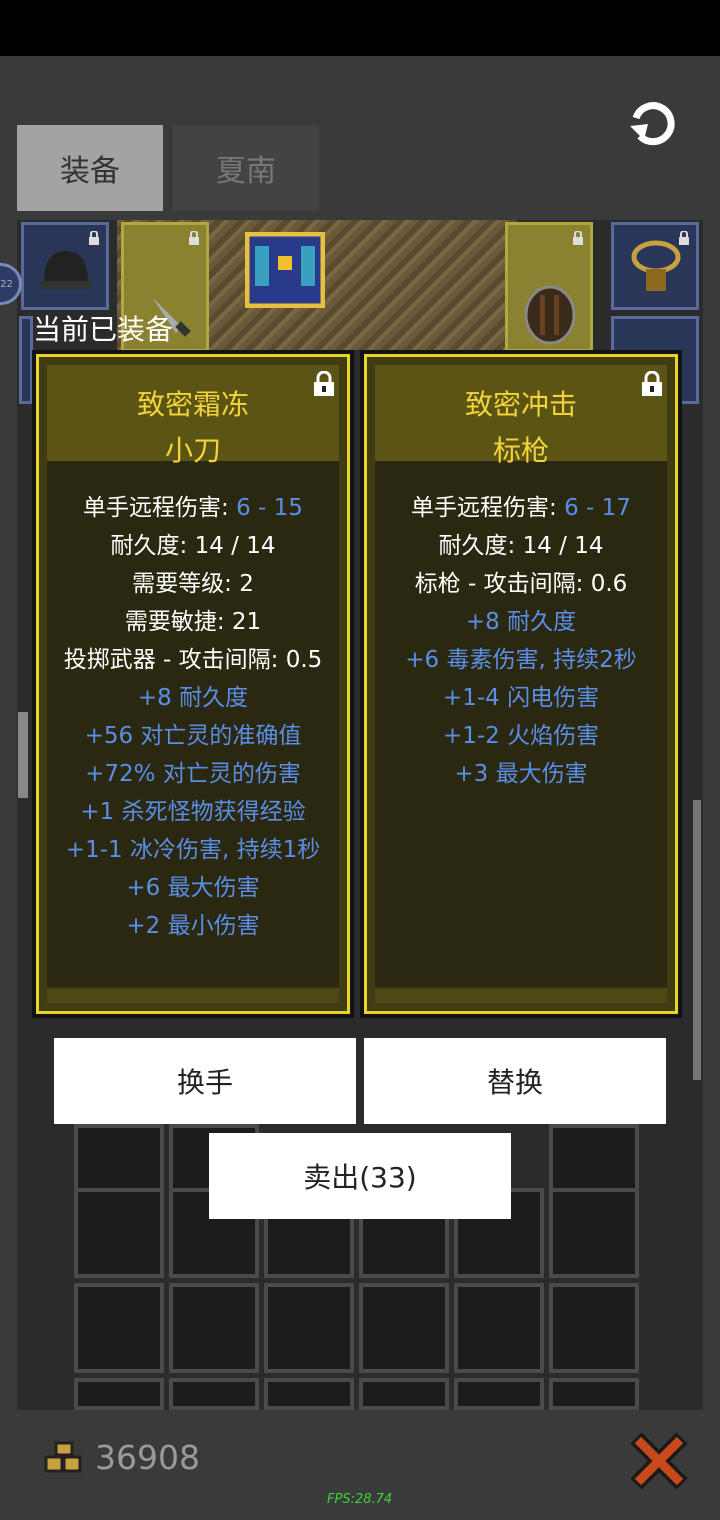  What do you see at coordinates (192, 450) in the screenshot?
I see `item-type: 小刀` at bounding box center [192, 450].